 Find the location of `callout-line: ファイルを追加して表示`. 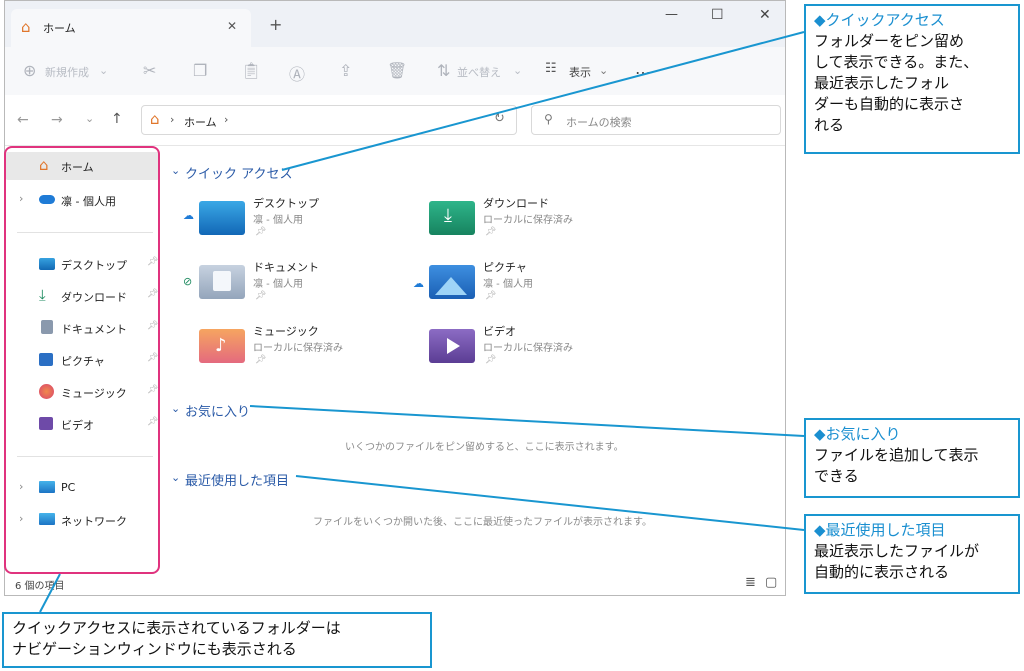

callout-line: ファイルを追加して表示 is located at coordinates (896, 455).